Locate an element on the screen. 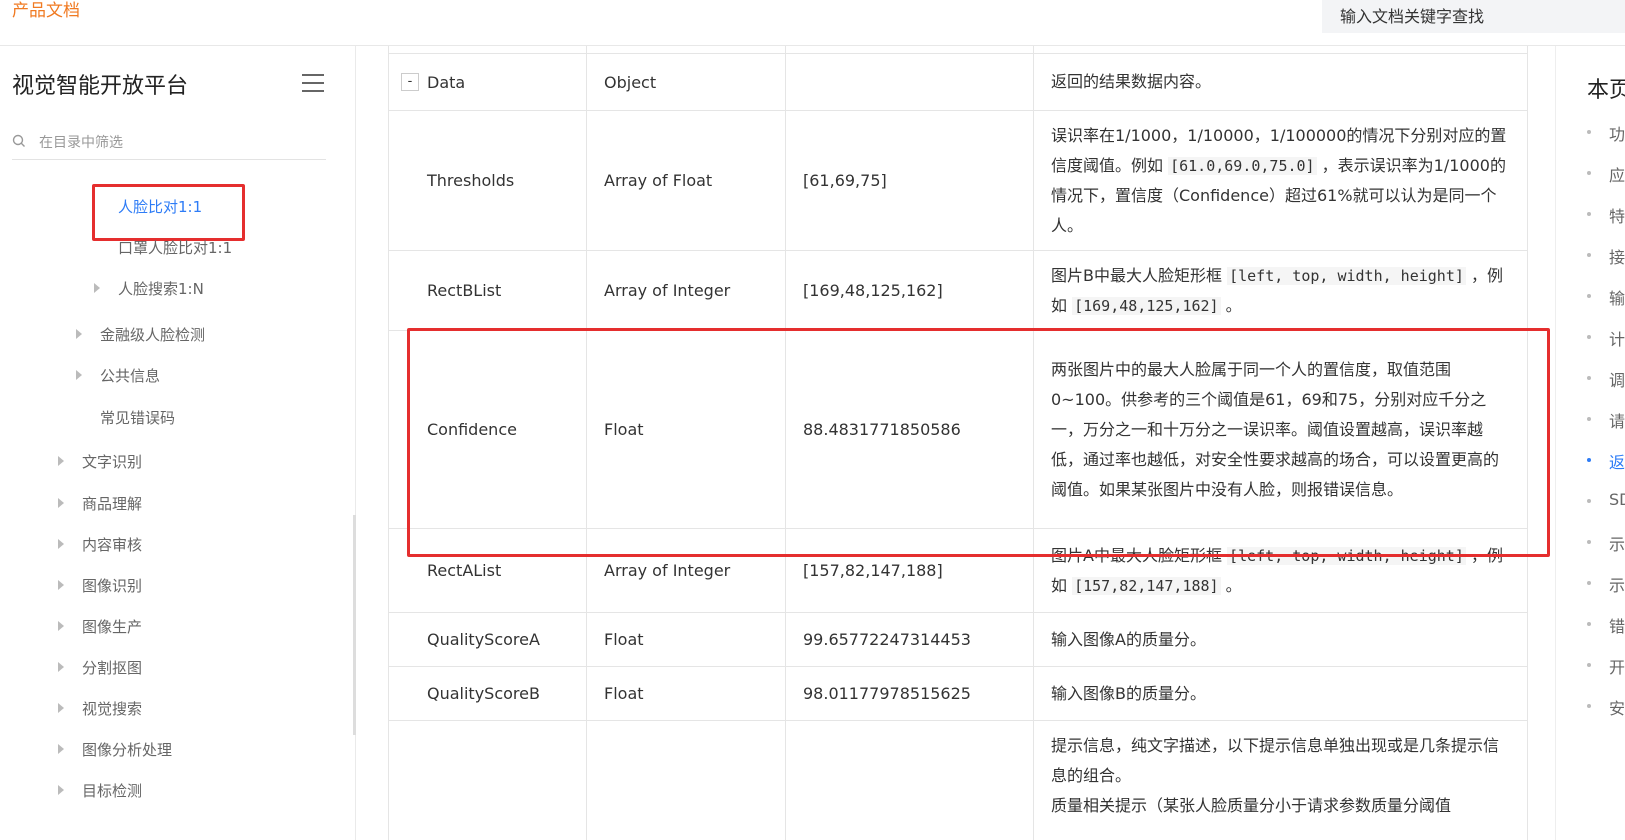 Image resolution: width=1625 pixels, height=840 pixels. param-name: - Data is located at coordinates (487, 82).